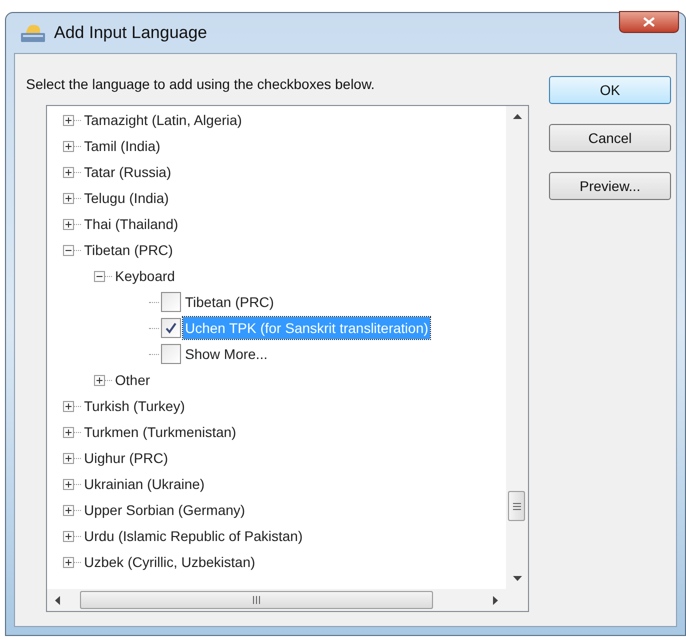 Image resolution: width=686 pixels, height=639 pixels. I want to click on tree-item: Tatar (Russia), so click(128, 172).